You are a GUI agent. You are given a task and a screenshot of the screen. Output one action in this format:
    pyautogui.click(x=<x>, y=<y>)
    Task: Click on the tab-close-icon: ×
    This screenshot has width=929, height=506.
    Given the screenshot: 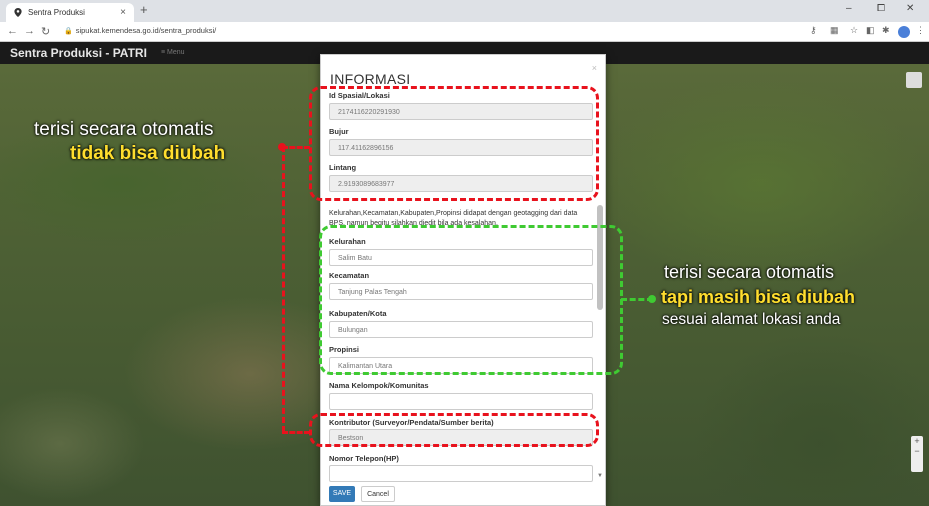 What is the action you would take?
    pyautogui.click(x=123, y=12)
    